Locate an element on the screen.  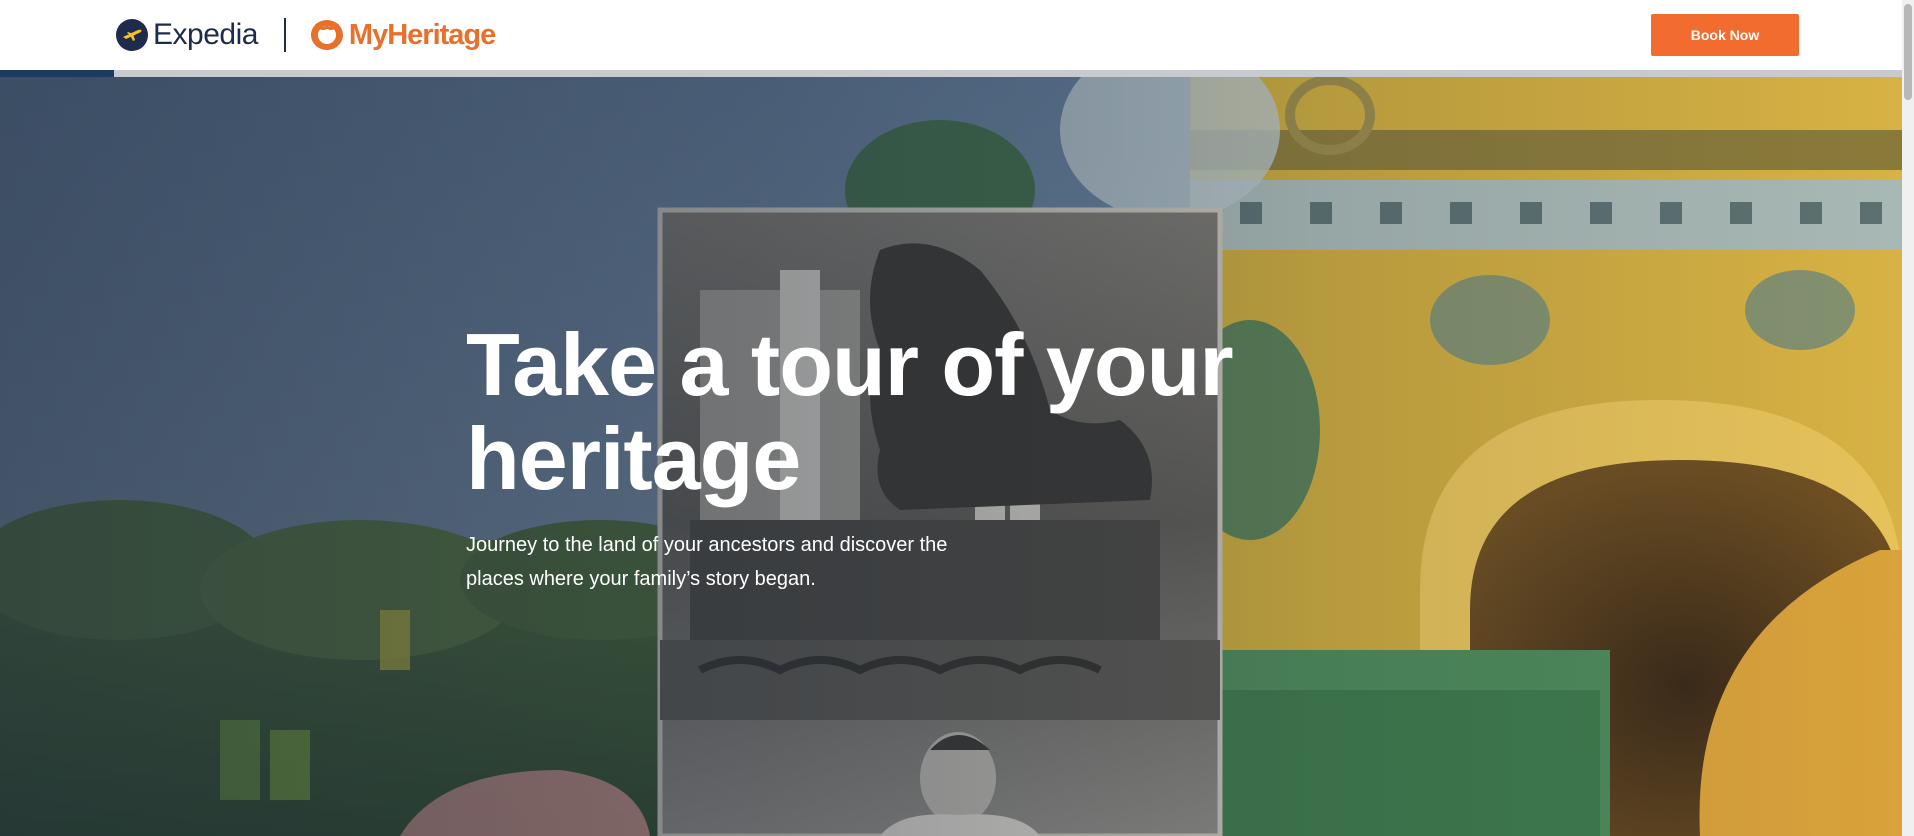
scroll-progress-fill is located at coordinates (57, 73).